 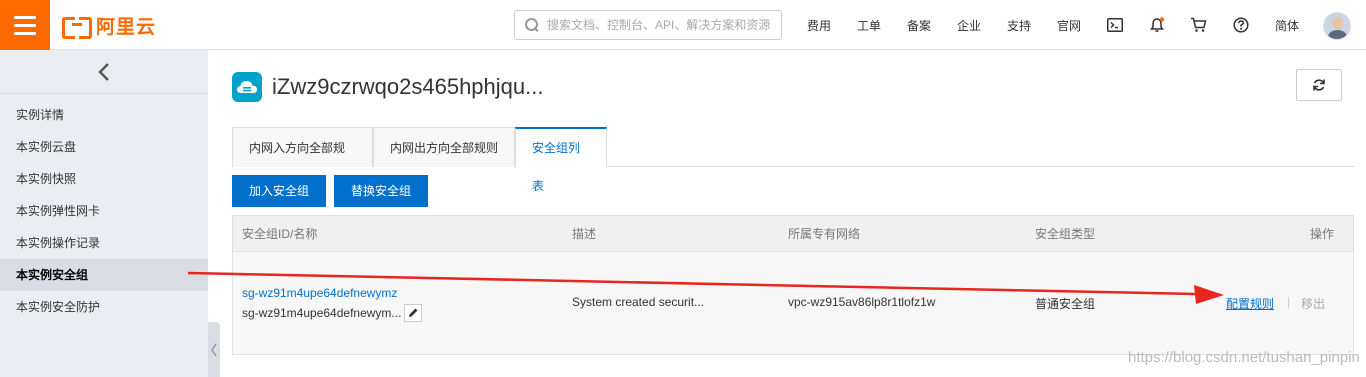 I want to click on aliyun-logo: 阿里云, so click(x=109, y=25).